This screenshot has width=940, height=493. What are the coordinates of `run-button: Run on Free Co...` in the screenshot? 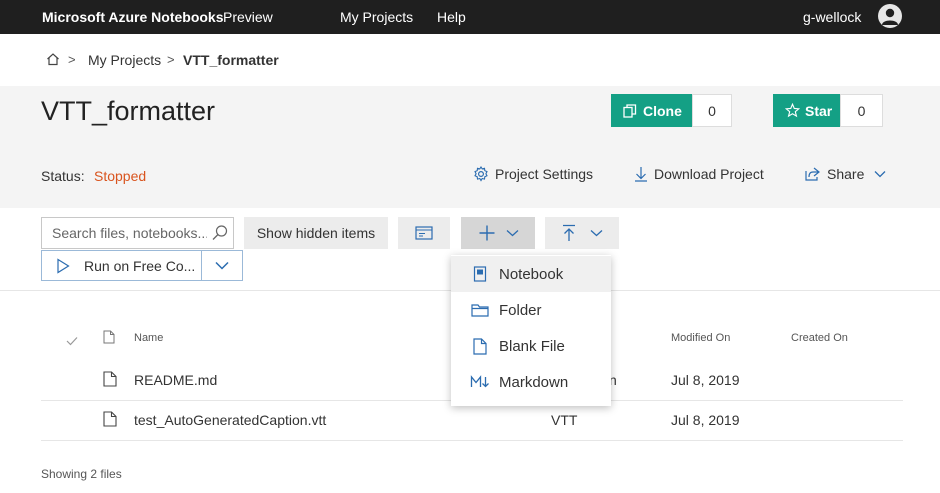 It's located at (121, 265).